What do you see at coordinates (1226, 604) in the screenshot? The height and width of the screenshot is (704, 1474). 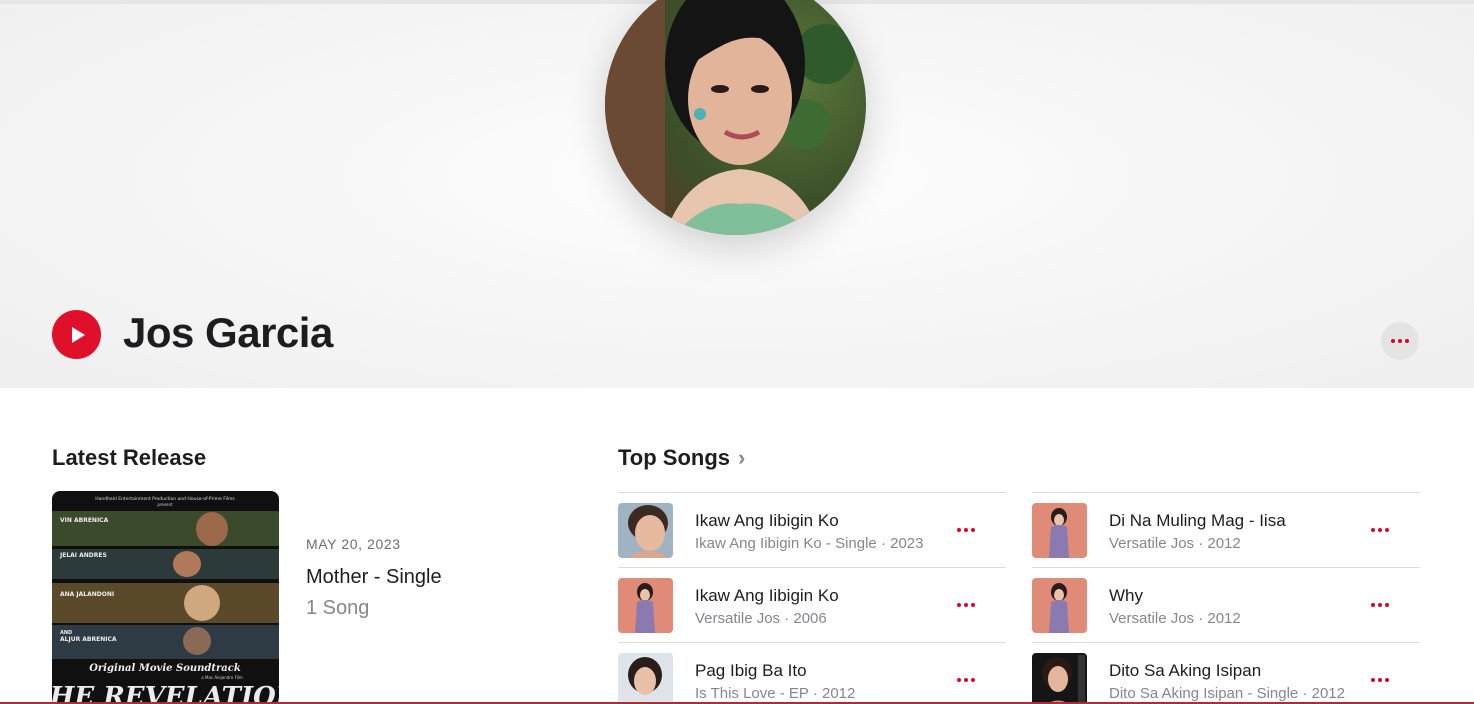 I see `song-row: Why Versatile Jos · 2012` at bounding box center [1226, 604].